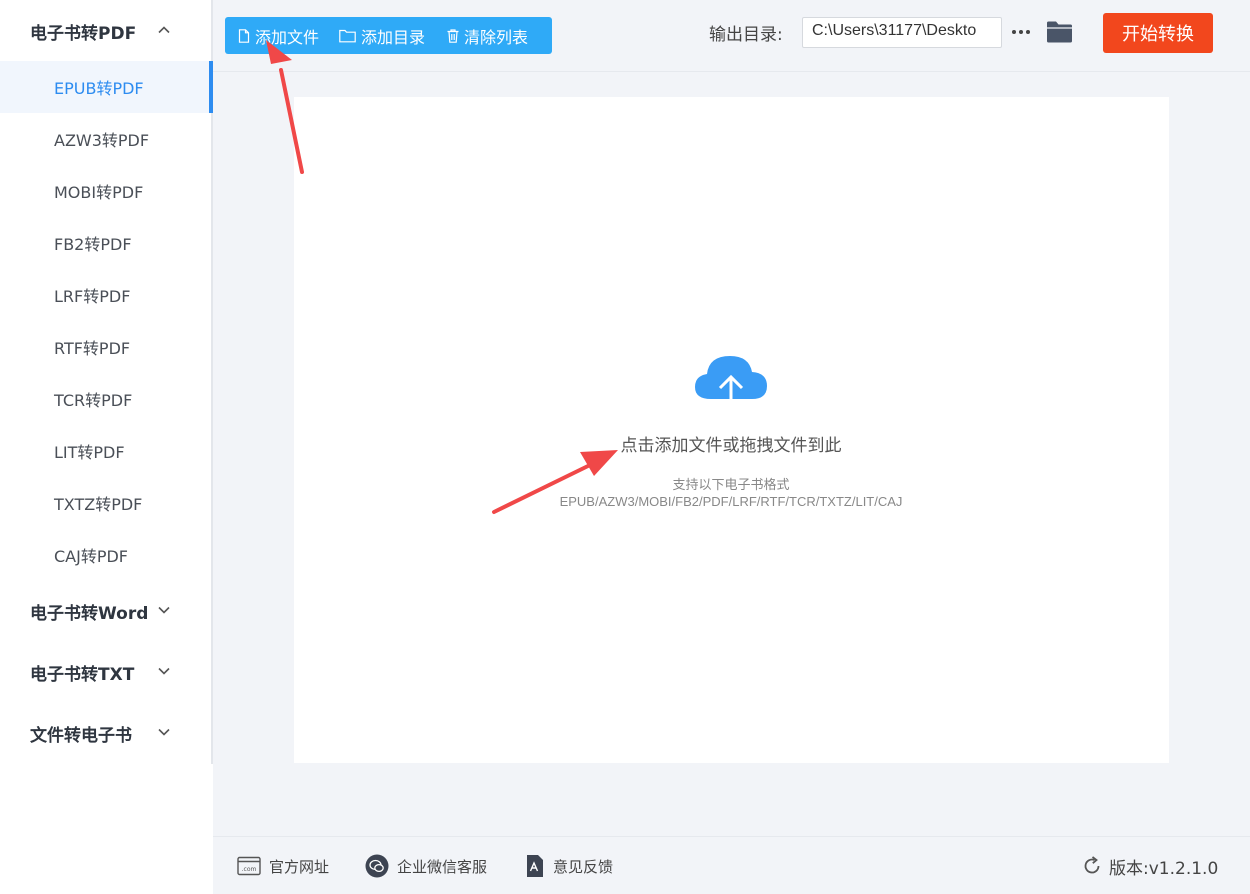  Describe the element at coordinates (731, 387) in the screenshot. I see `cloud-upload-icon` at that location.